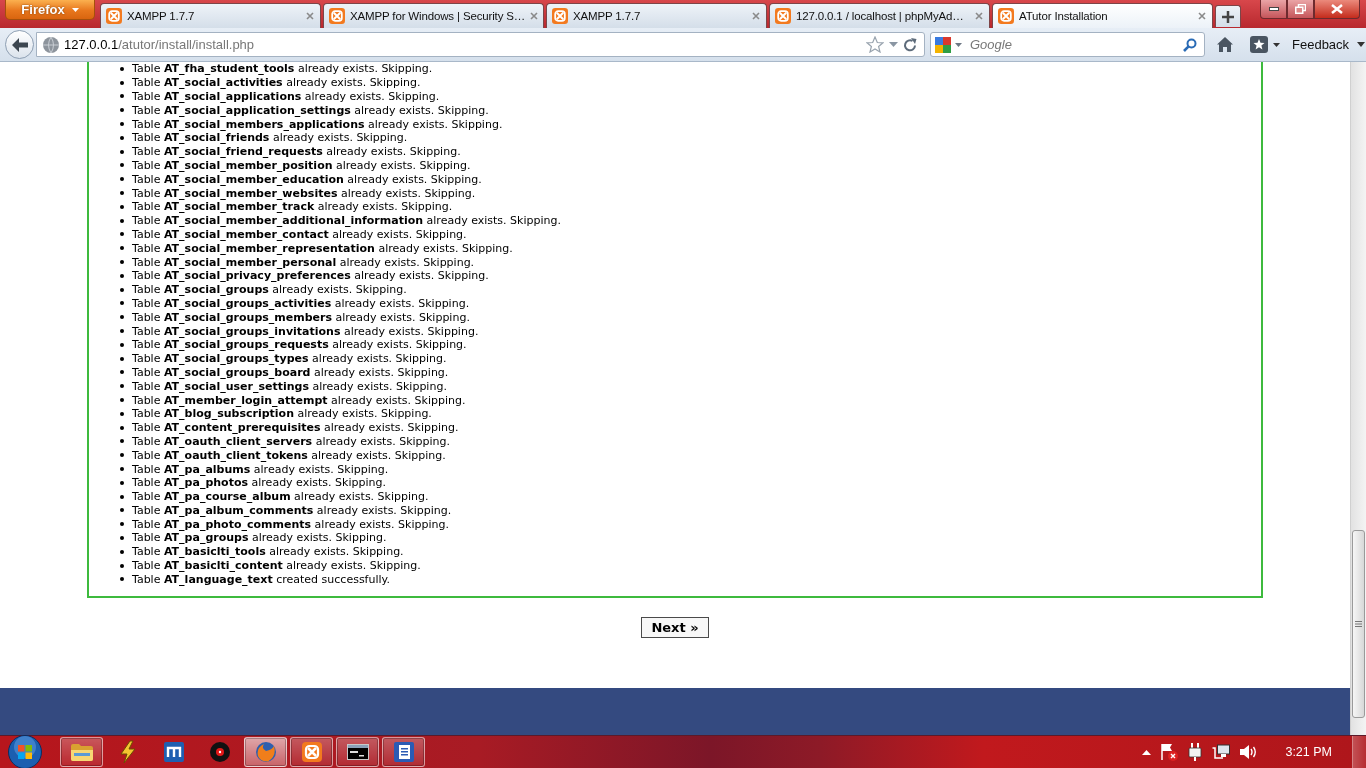 This screenshot has height=768, width=1366. What do you see at coordinates (290, 372) in the screenshot?
I see `result-text: Table AT_social_groups_board already exists. Skipping.` at bounding box center [290, 372].